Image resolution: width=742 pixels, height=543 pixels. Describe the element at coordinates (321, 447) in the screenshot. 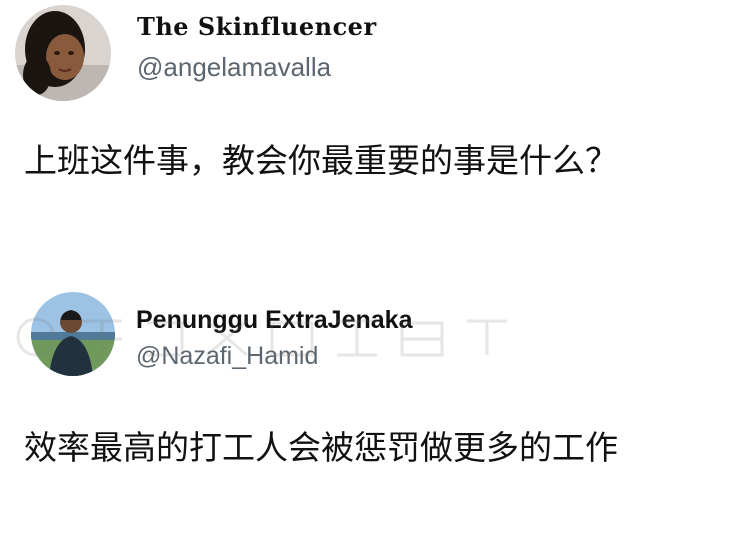

I see `tweet-text: 效率最高的打工人会被惩罚做更多的工作` at that location.